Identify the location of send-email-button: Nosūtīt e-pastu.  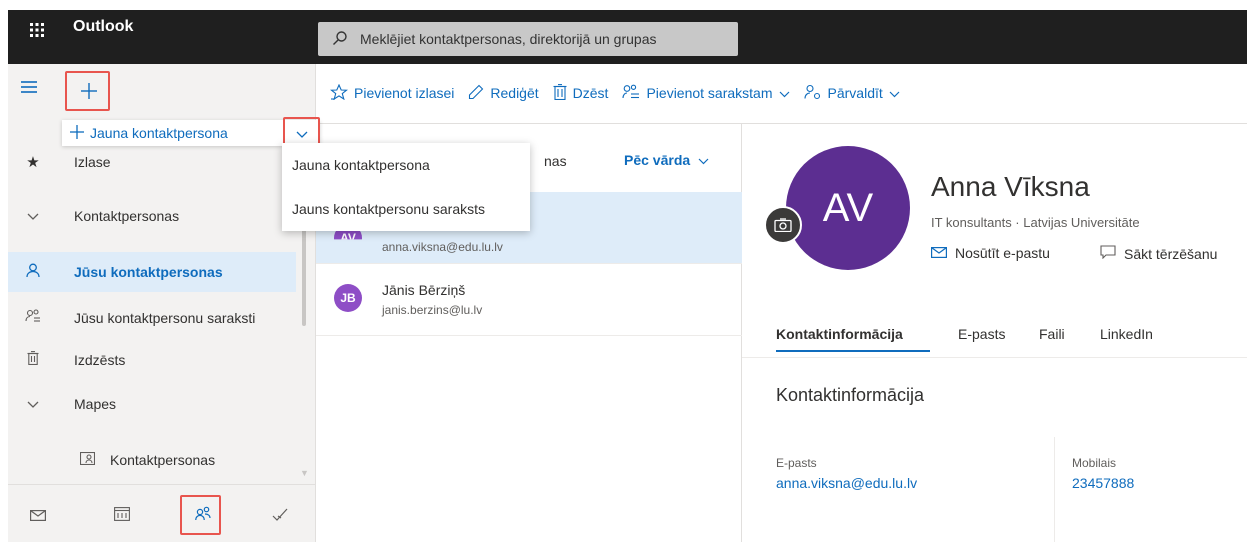
(990, 253).